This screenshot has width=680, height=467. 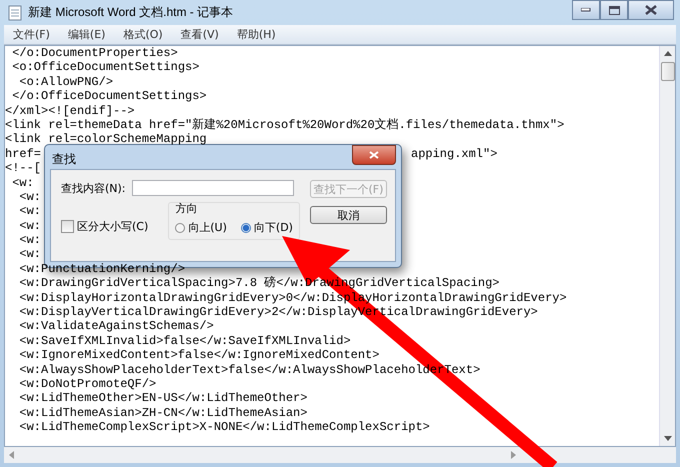 What do you see at coordinates (23, 153) in the screenshot?
I see `code-line: href=` at bounding box center [23, 153].